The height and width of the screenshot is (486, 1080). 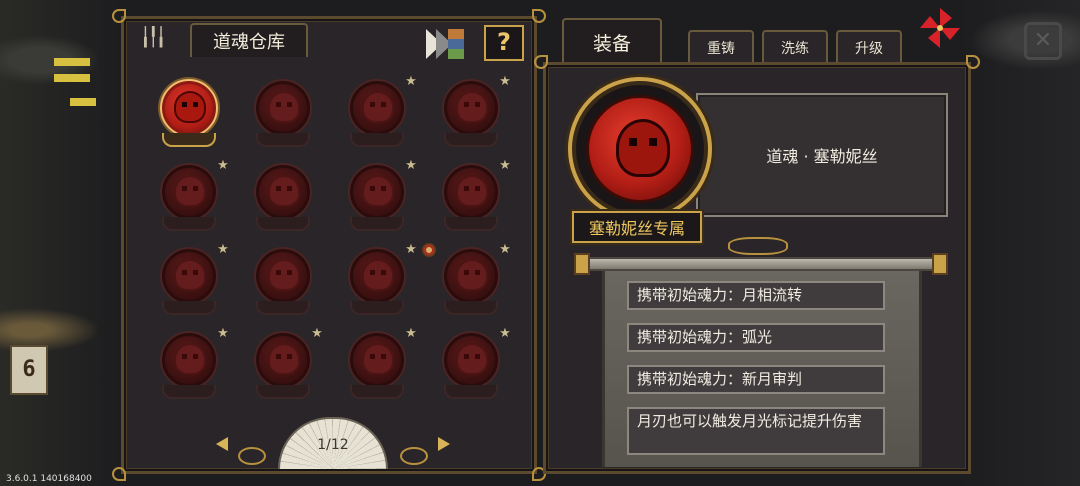 I want to click on prev-page-arrow-icon, so click(x=222, y=444).